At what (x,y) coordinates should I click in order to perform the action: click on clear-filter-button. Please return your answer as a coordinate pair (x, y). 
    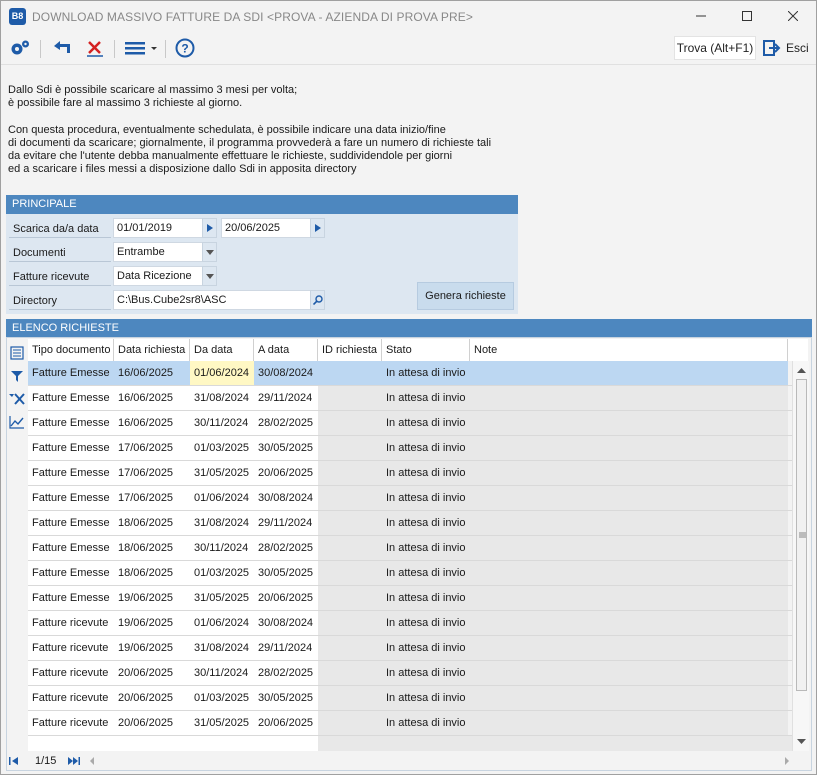
    Looking at the image, I should click on (17, 398).